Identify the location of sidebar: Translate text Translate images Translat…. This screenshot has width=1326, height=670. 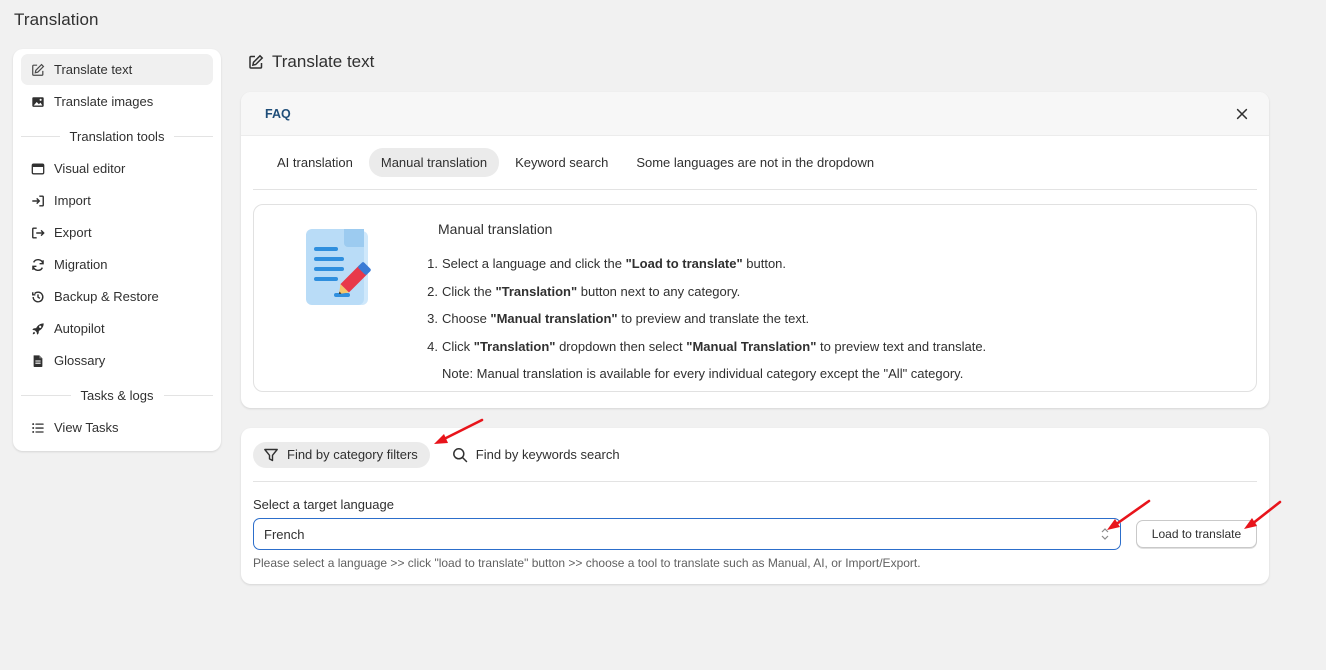
(117, 250).